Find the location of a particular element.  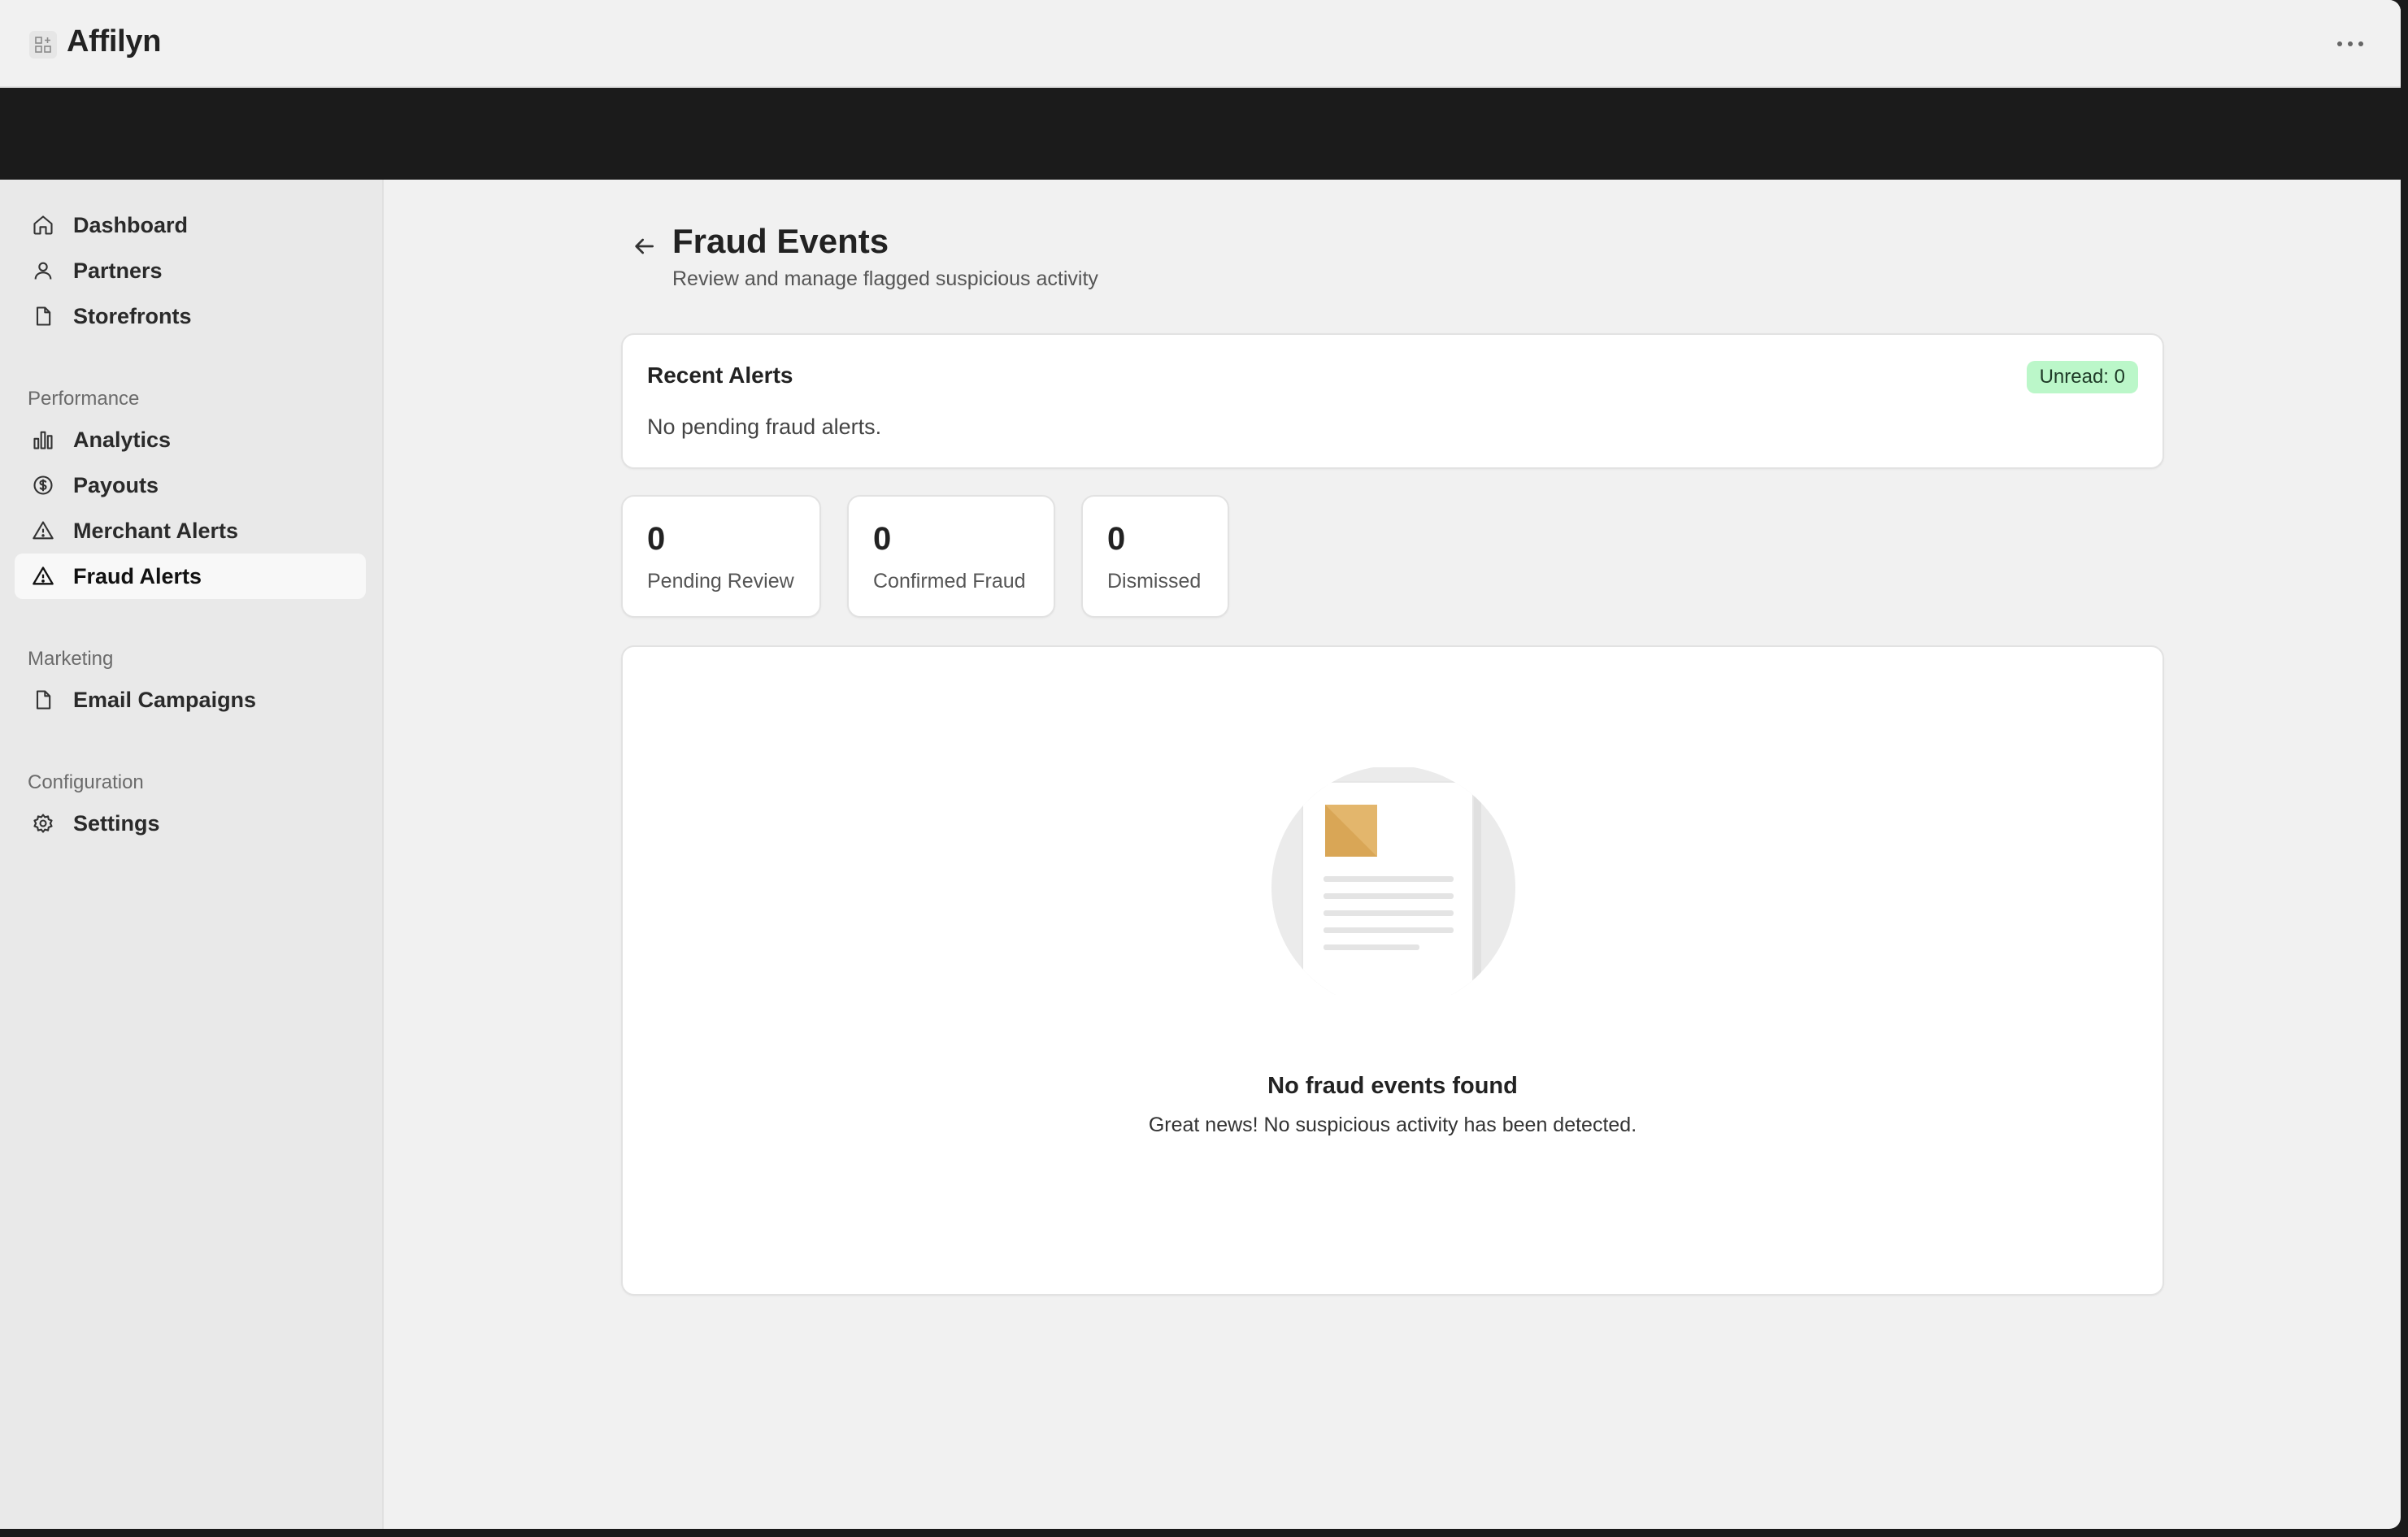

header-banner is located at coordinates (1200, 134).